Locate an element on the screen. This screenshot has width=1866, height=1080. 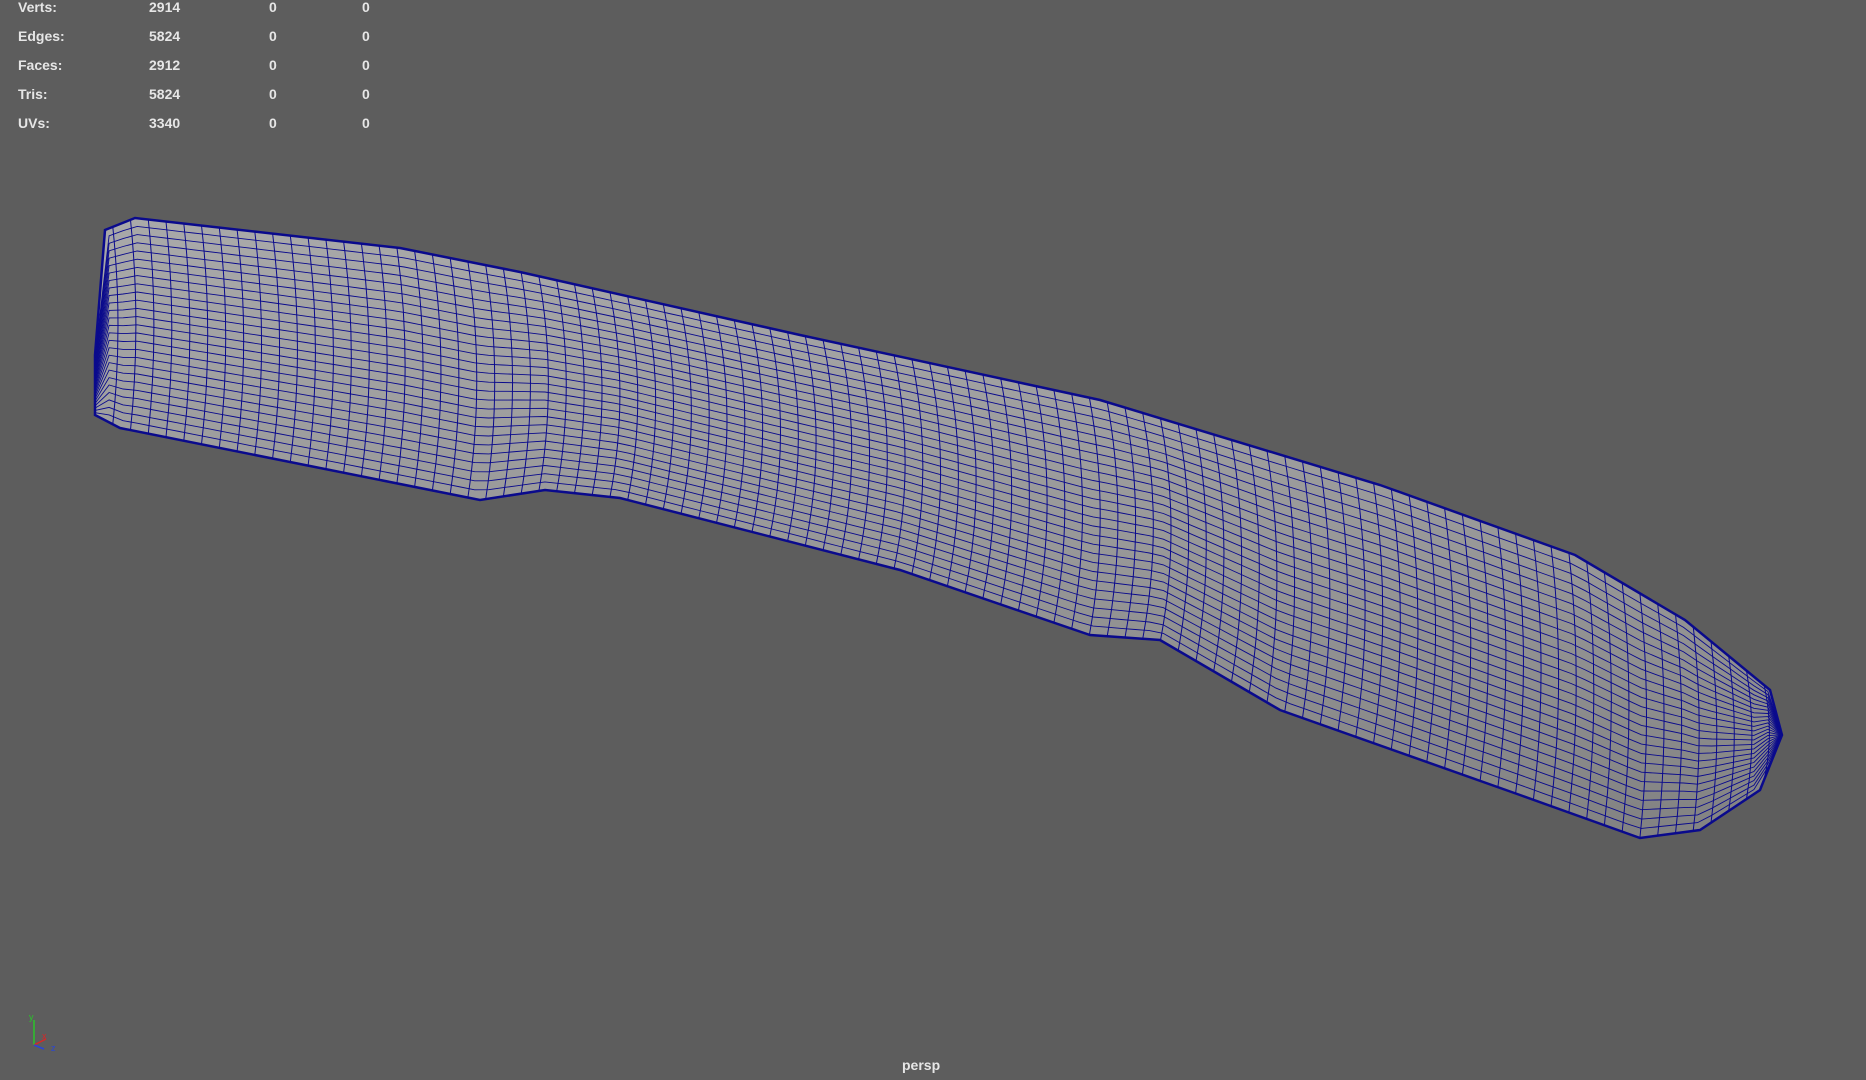
axis-y-label: y is located at coordinates (31, 1017).